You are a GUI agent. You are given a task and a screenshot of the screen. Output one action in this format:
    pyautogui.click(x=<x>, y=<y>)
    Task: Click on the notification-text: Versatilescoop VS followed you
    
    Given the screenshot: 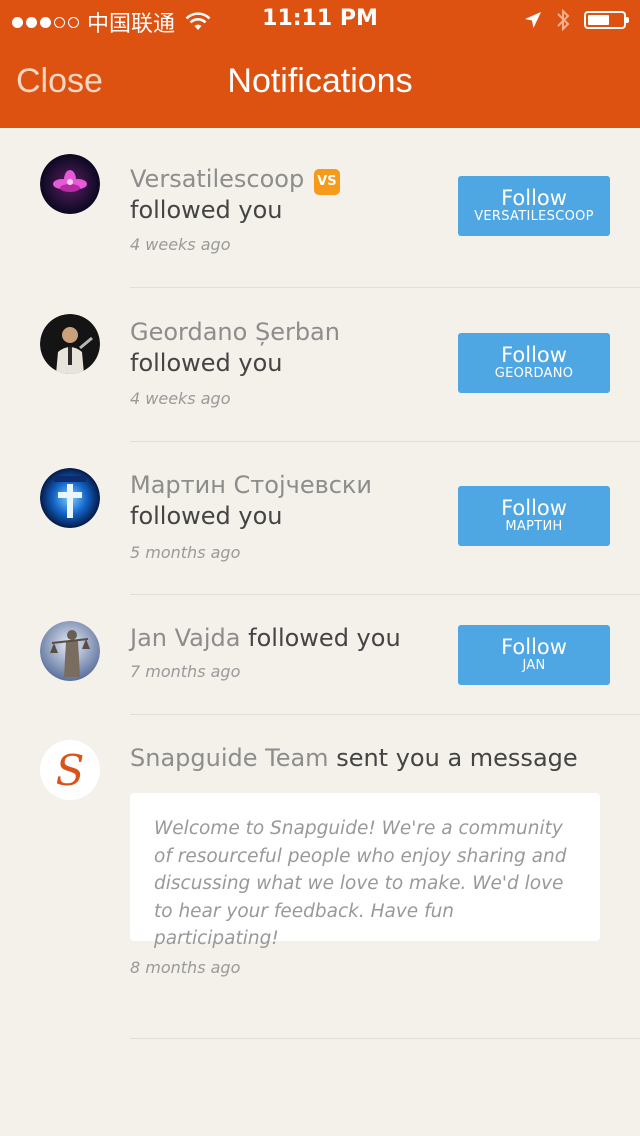 What is the action you would take?
    pyautogui.click(x=287, y=195)
    